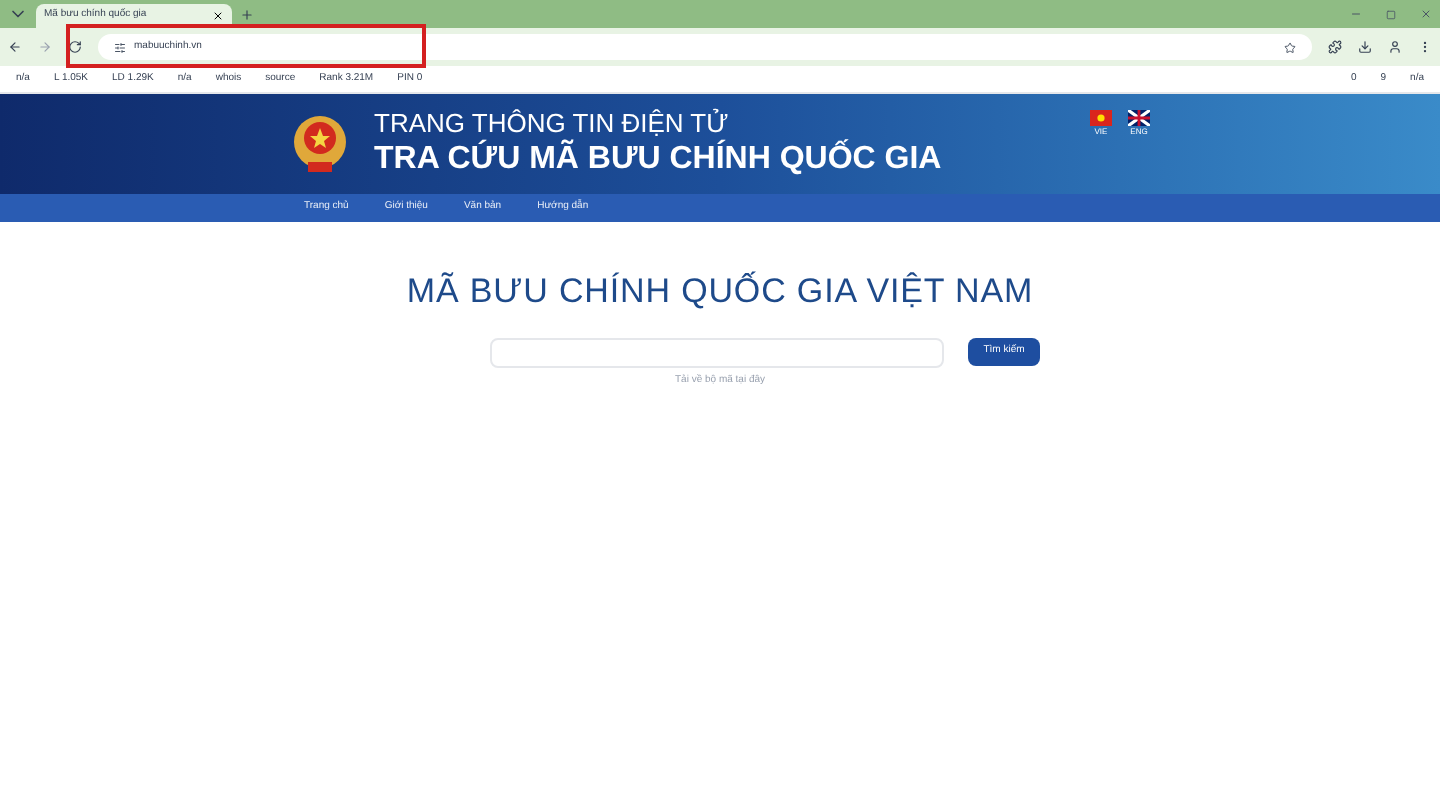  Describe the element at coordinates (1365, 47) in the screenshot. I see `download-icon` at that location.